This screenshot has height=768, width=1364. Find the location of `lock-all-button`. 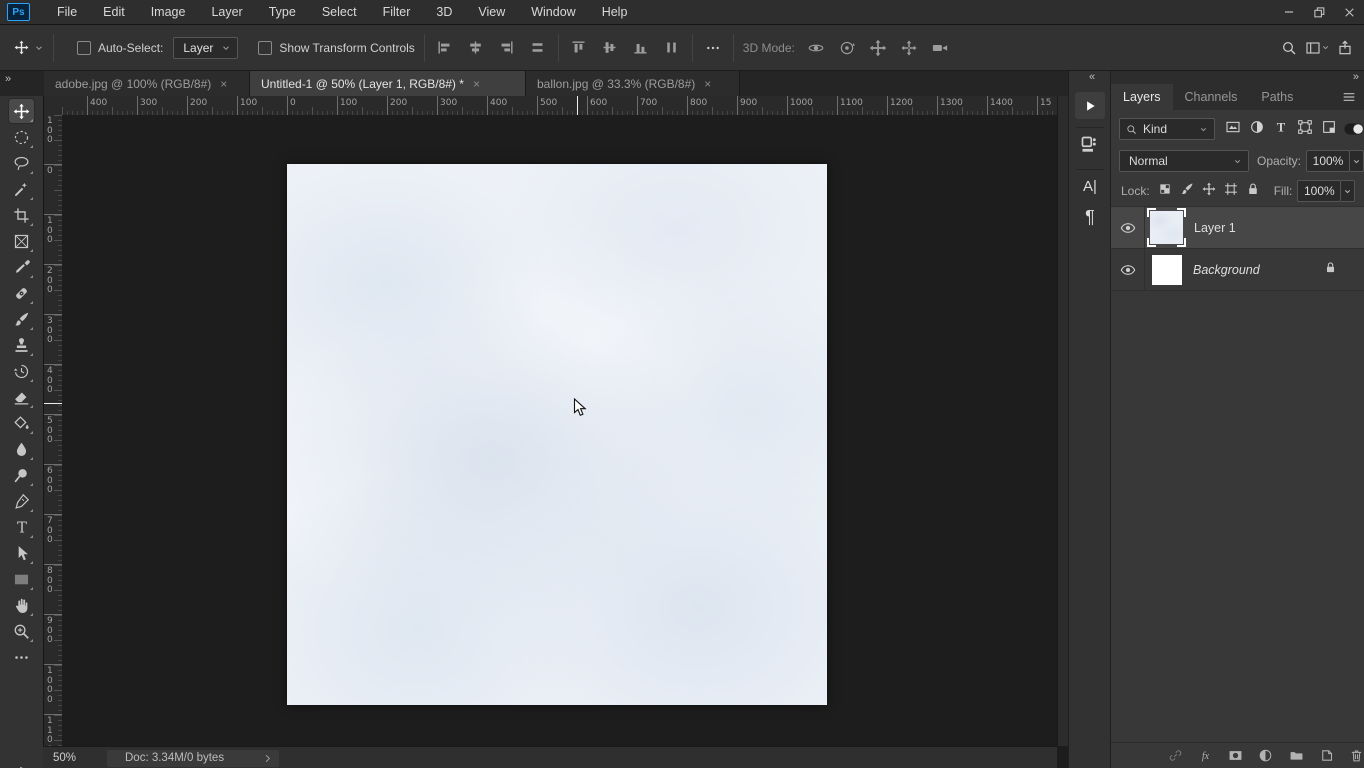

lock-all-button is located at coordinates (1253, 191).